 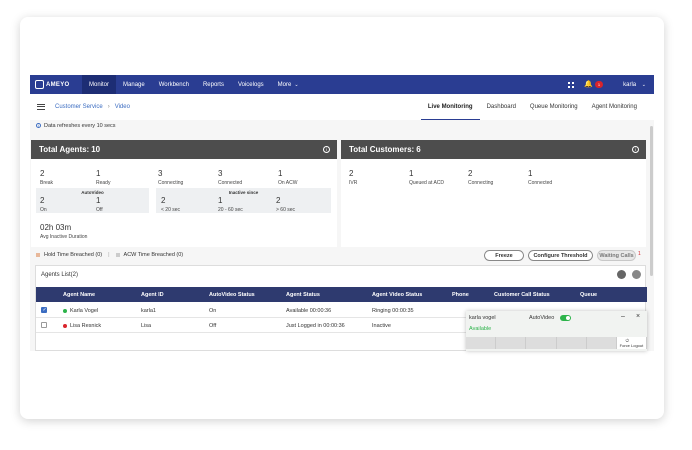 What do you see at coordinates (60, 275) in the screenshot?
I see `agents-list-title: Agents List(2)` at bounding box center [60, 275].